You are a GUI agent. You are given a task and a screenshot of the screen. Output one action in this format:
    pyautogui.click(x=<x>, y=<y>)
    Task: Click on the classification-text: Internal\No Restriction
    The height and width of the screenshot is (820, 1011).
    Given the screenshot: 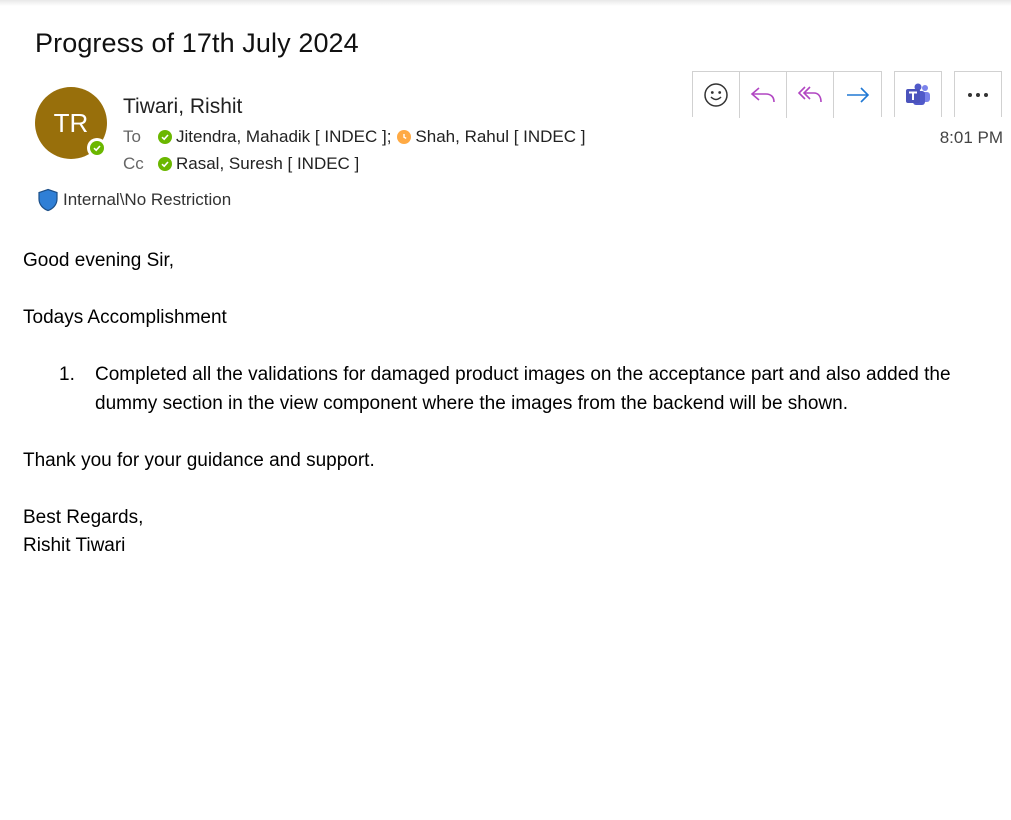 What is the action you would take?
    pyautogui.click(x=147, y=199)
    